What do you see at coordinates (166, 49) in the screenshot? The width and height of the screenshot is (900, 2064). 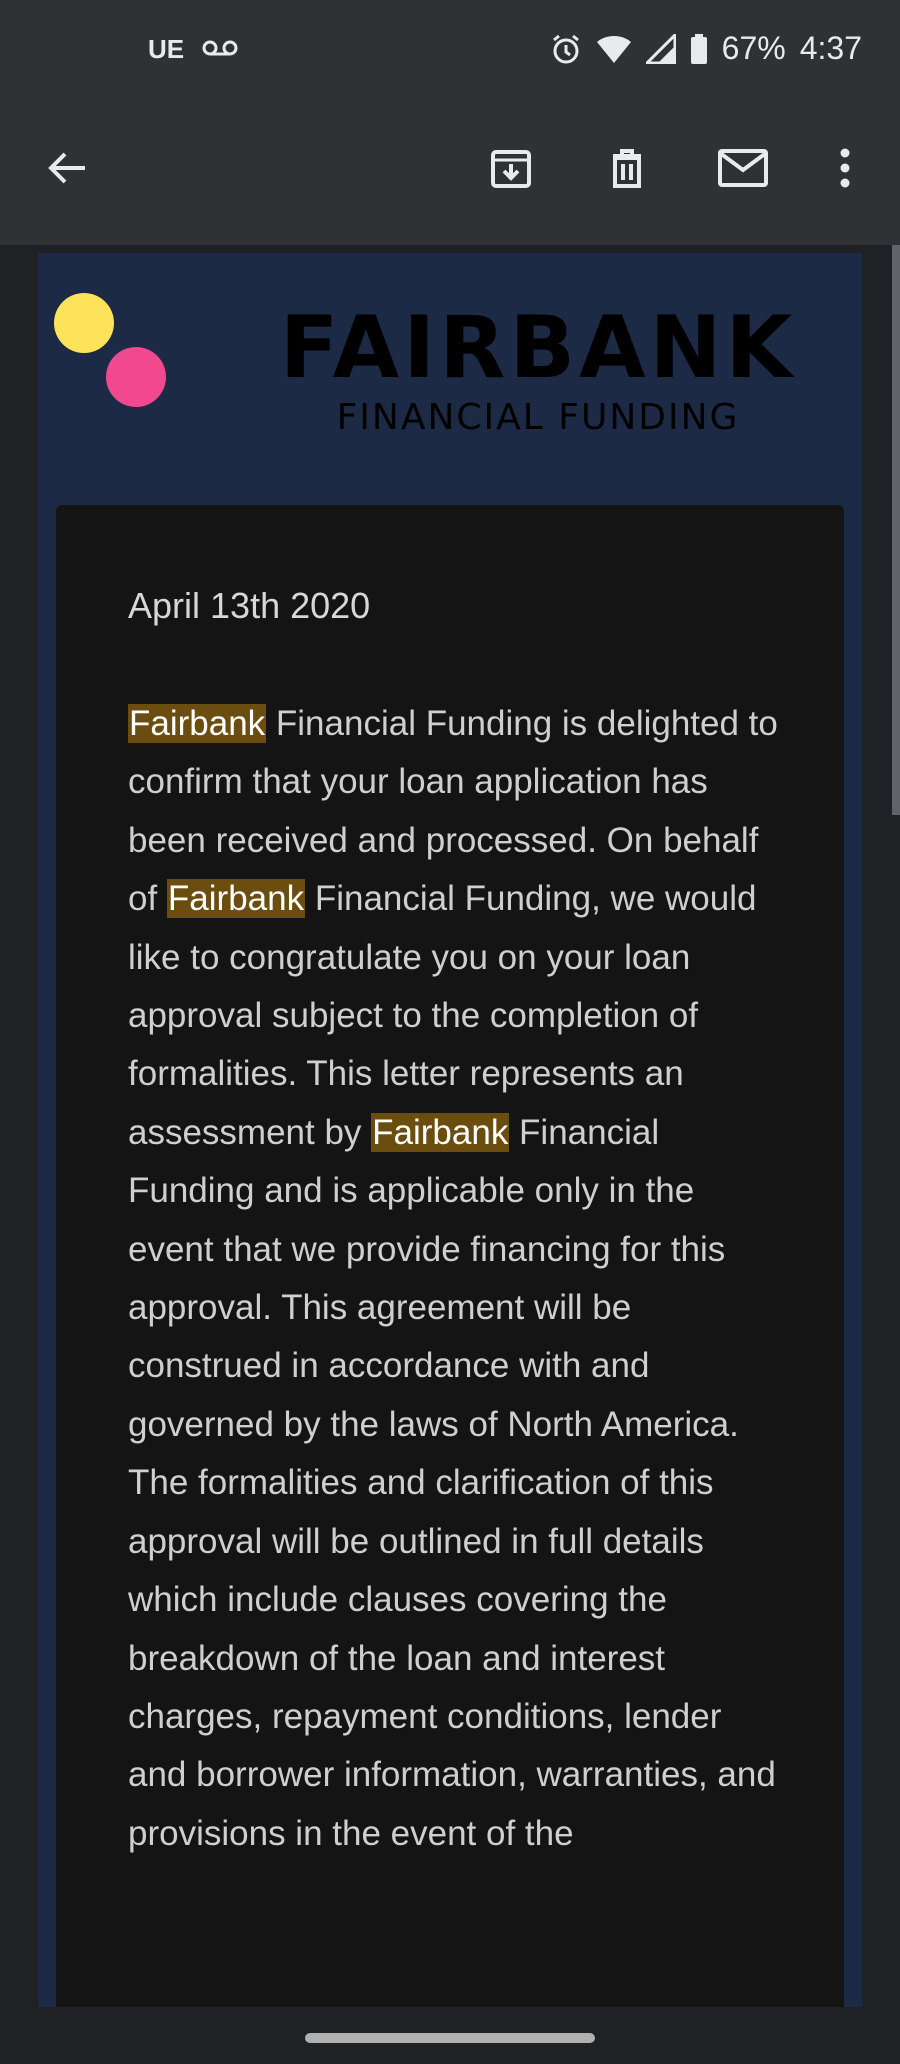 I see `carrier-label: UE` at bounding box center [166, 49].